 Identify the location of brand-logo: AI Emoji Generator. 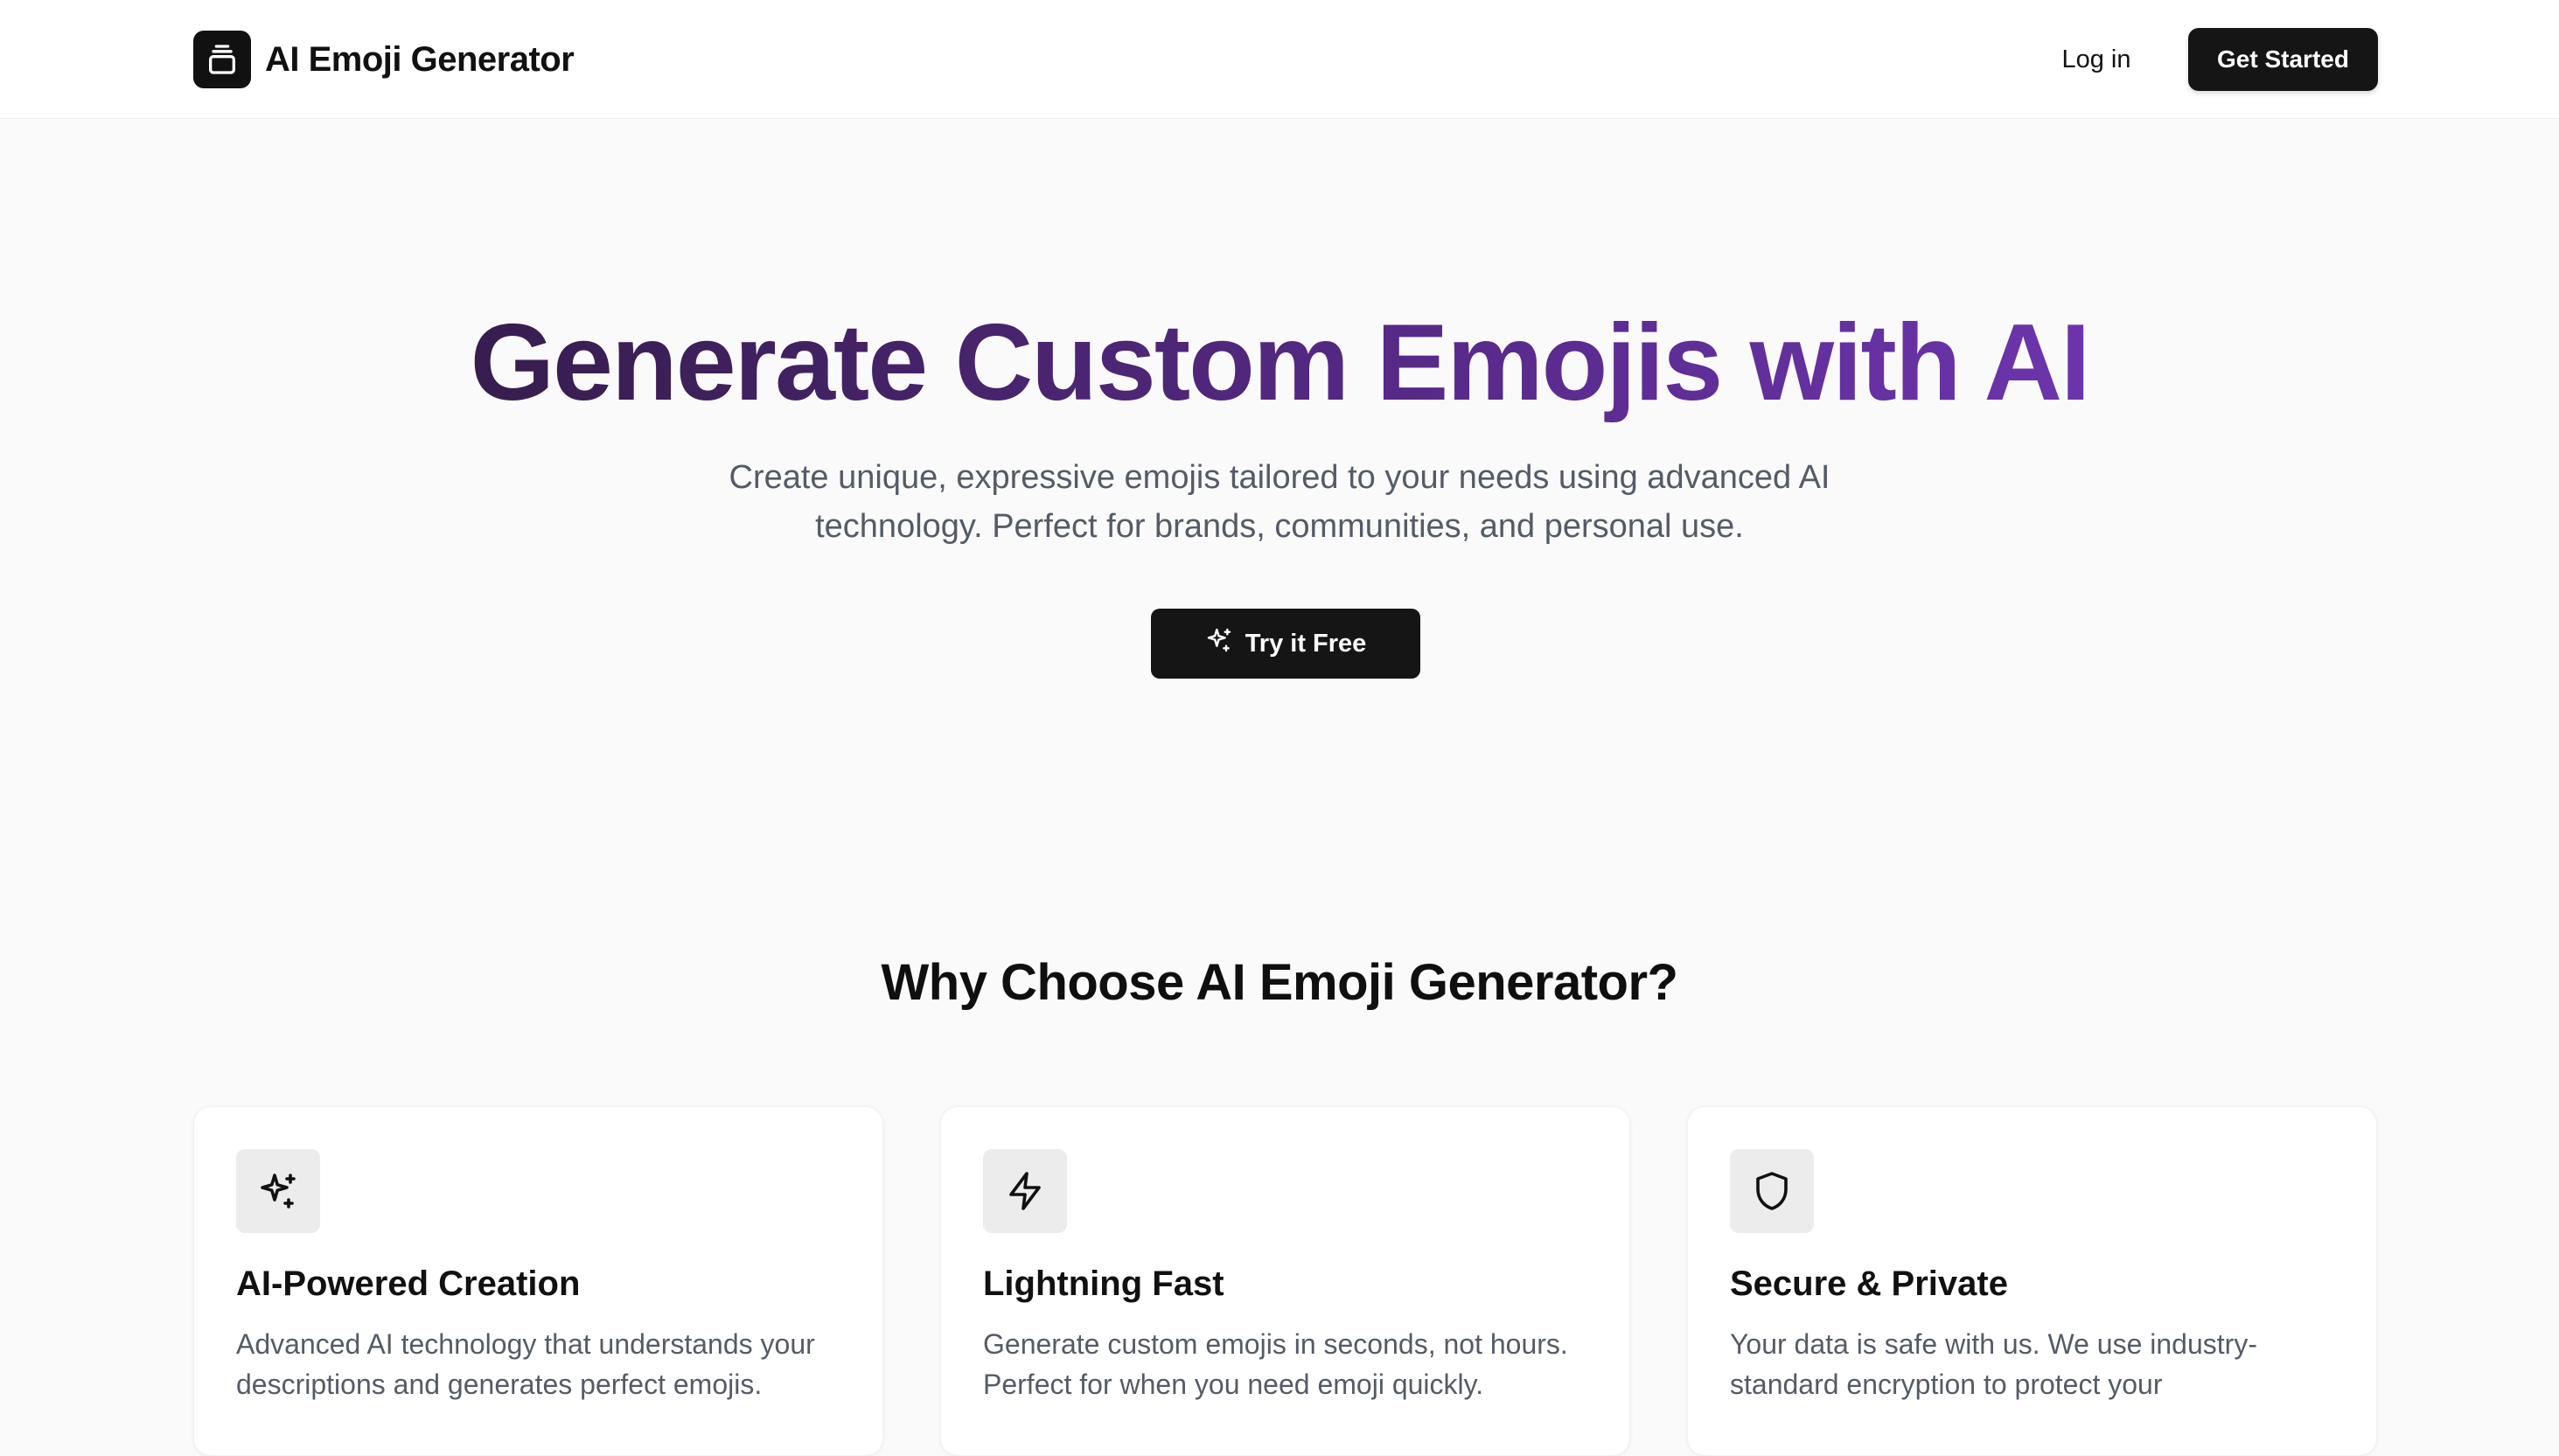
(384, 59).